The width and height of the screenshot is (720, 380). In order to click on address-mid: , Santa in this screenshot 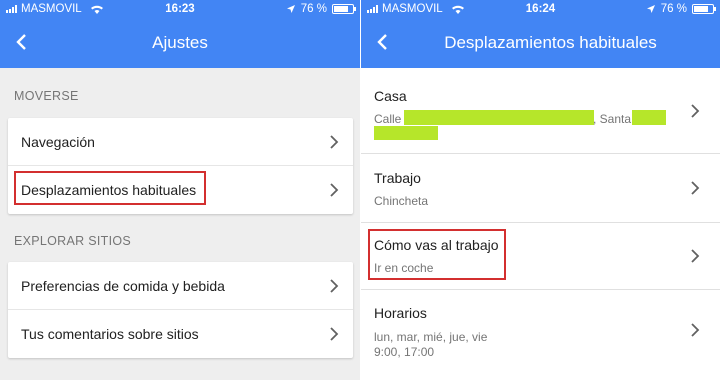, I will do `click(612, 119)`.